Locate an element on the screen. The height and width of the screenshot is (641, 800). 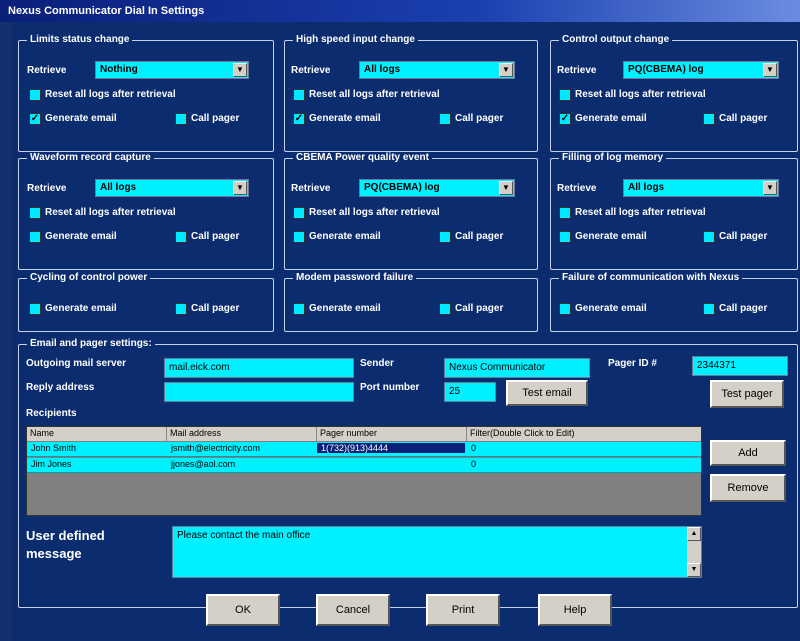
group-title: Failure of communication with Nexus is located at coordinates (651, 277).